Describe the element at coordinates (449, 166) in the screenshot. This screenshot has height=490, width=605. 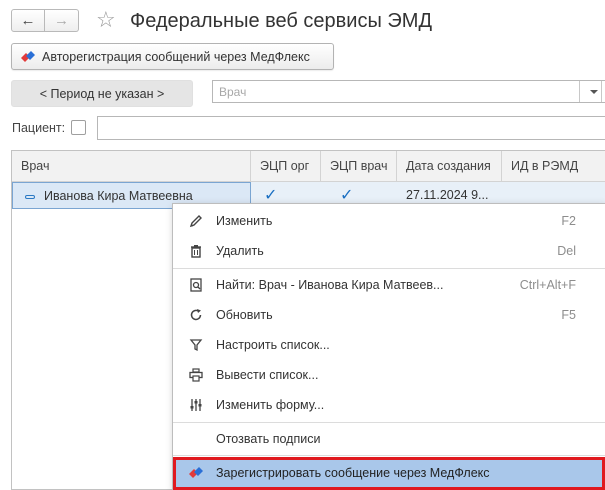
I see `column-header-created: Дата создания` at that location.